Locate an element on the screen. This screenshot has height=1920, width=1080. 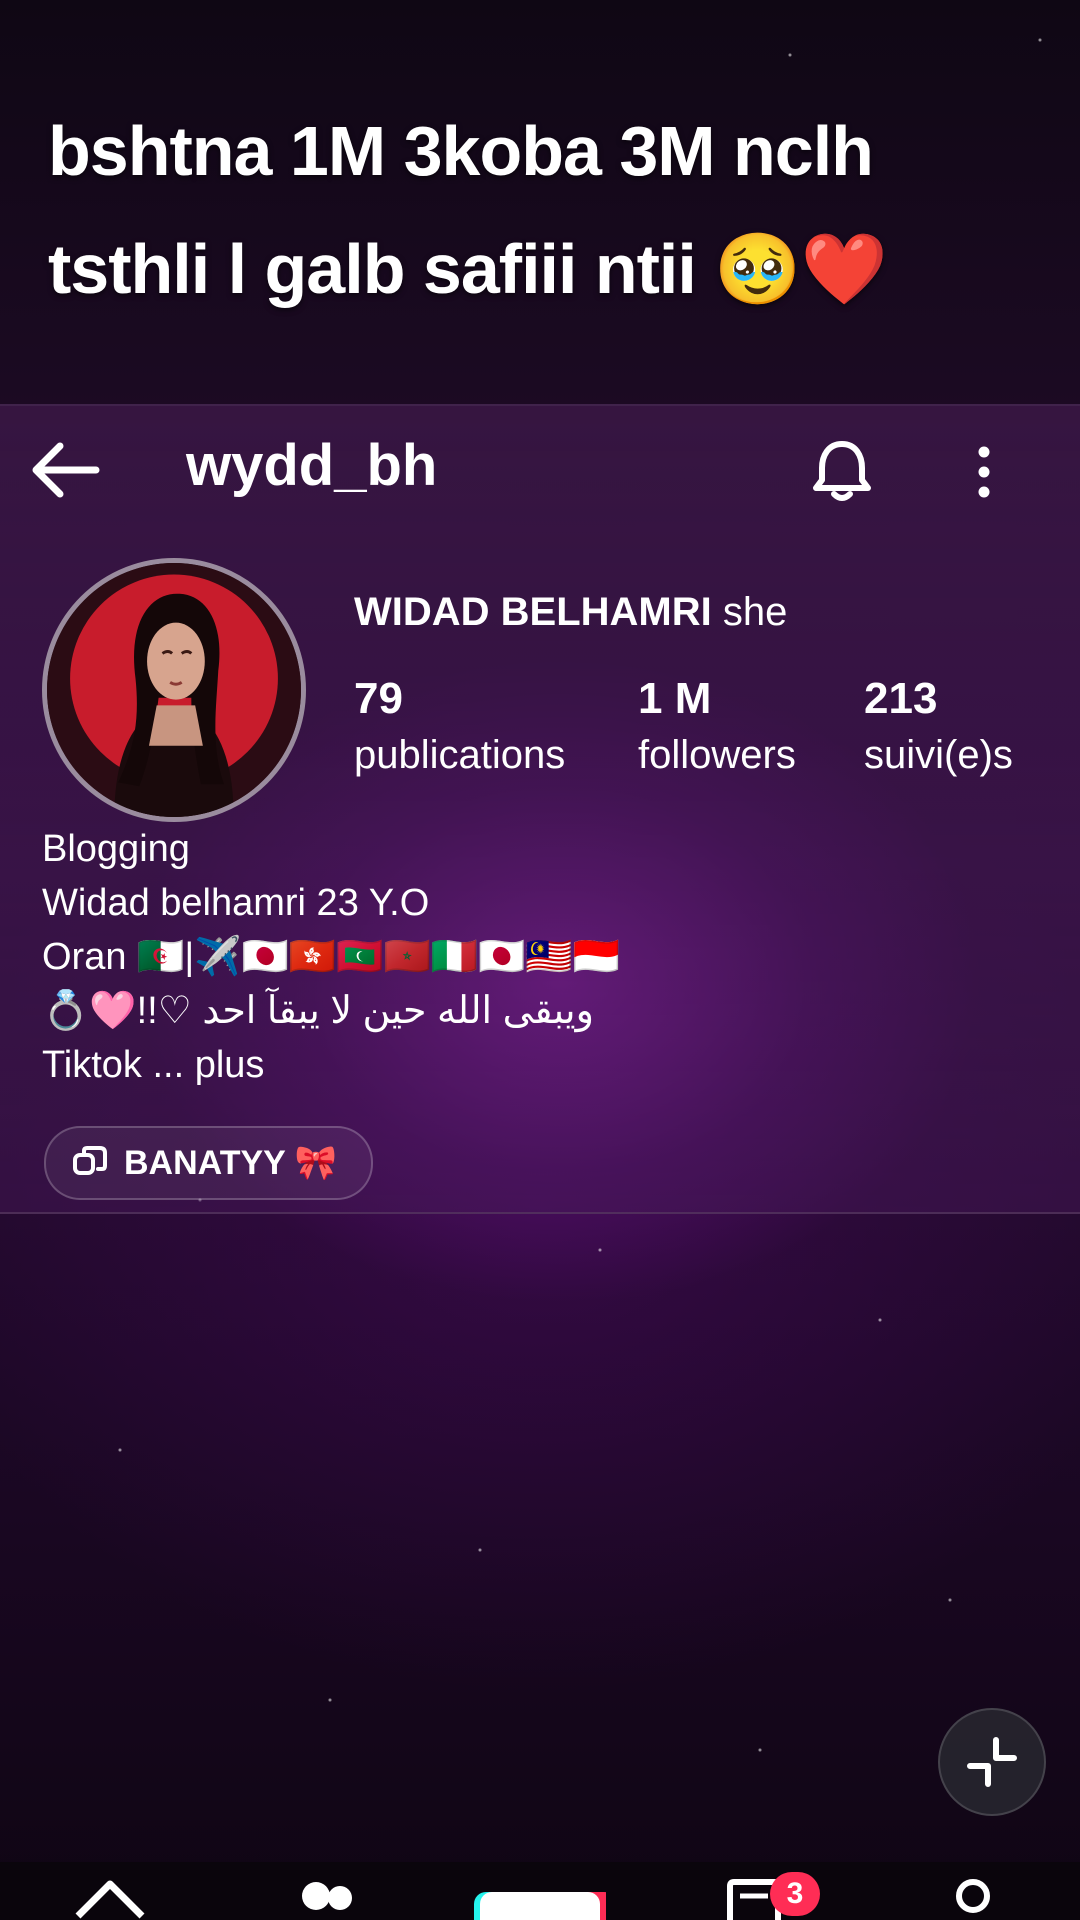
stat-label: publications is located at coordinates (460, 755).